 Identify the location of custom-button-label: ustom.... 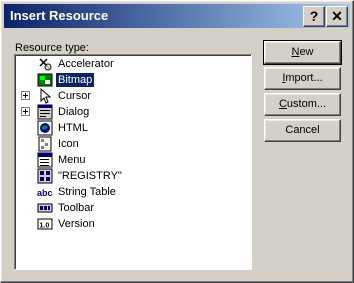
(306, 104).